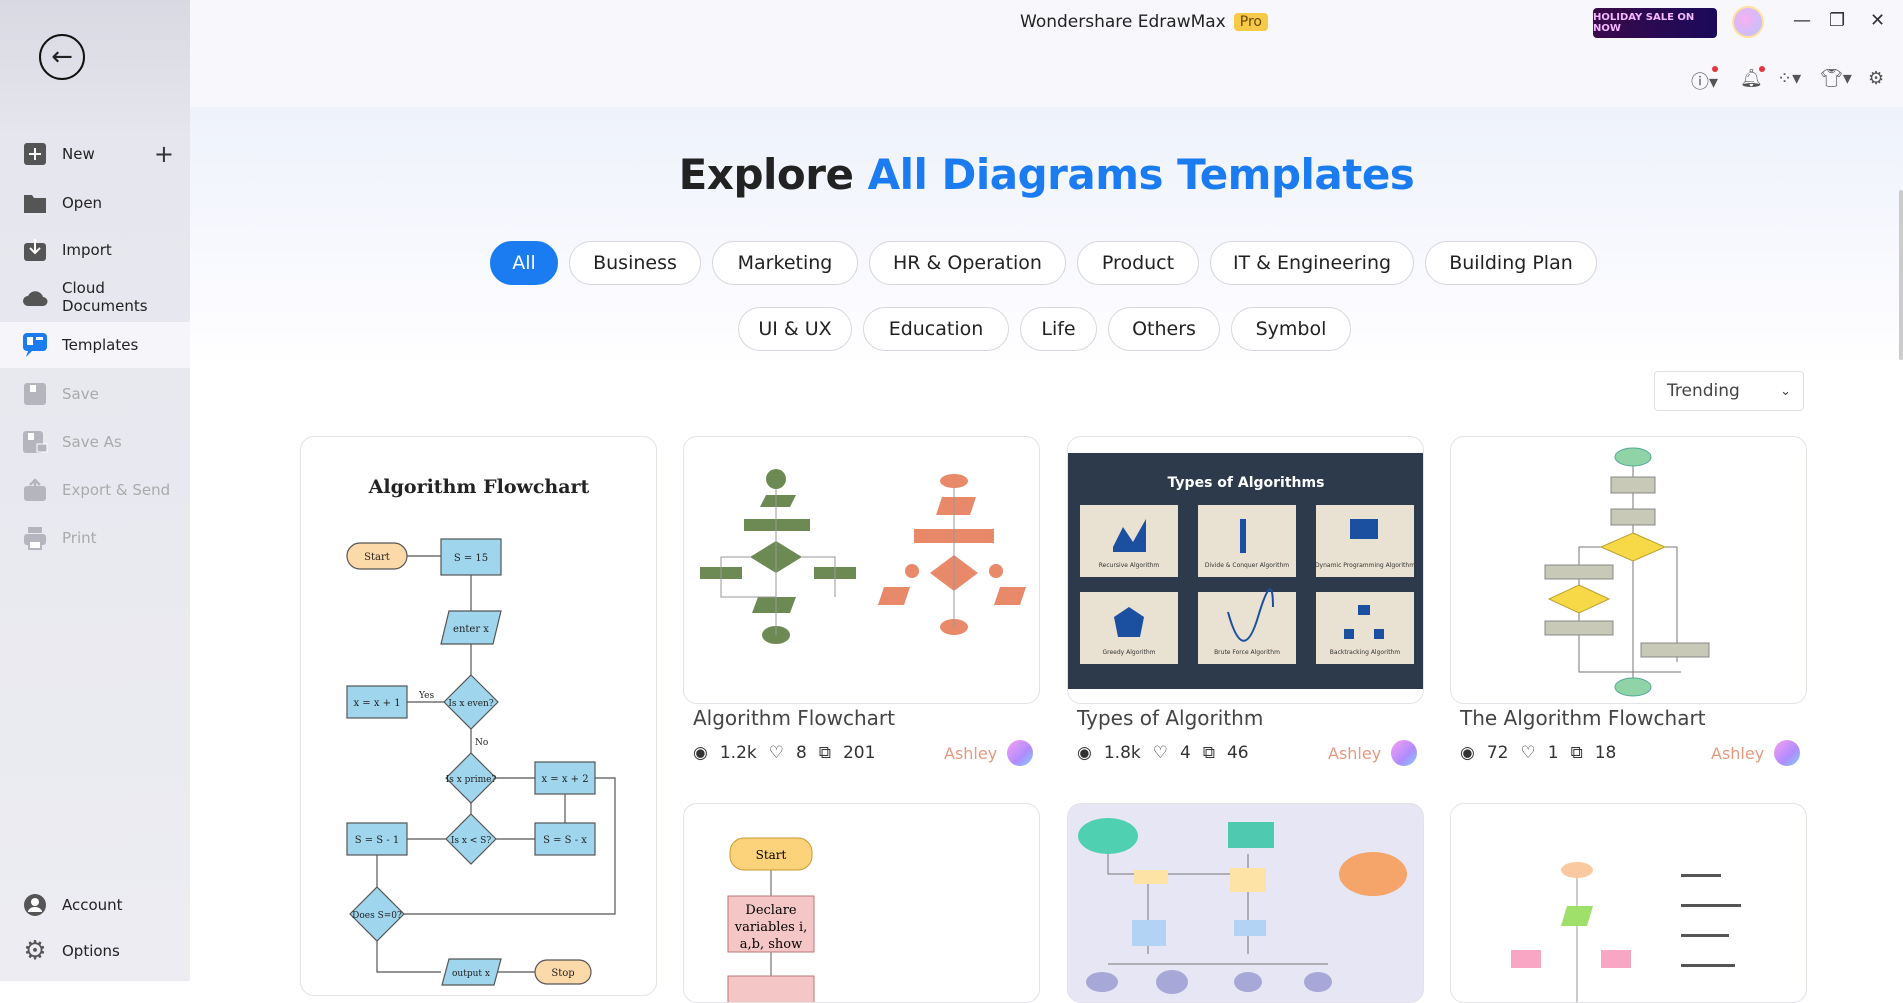 The image size is (1903, 1003). I want to click on category-business: Business, so click(635, 263).